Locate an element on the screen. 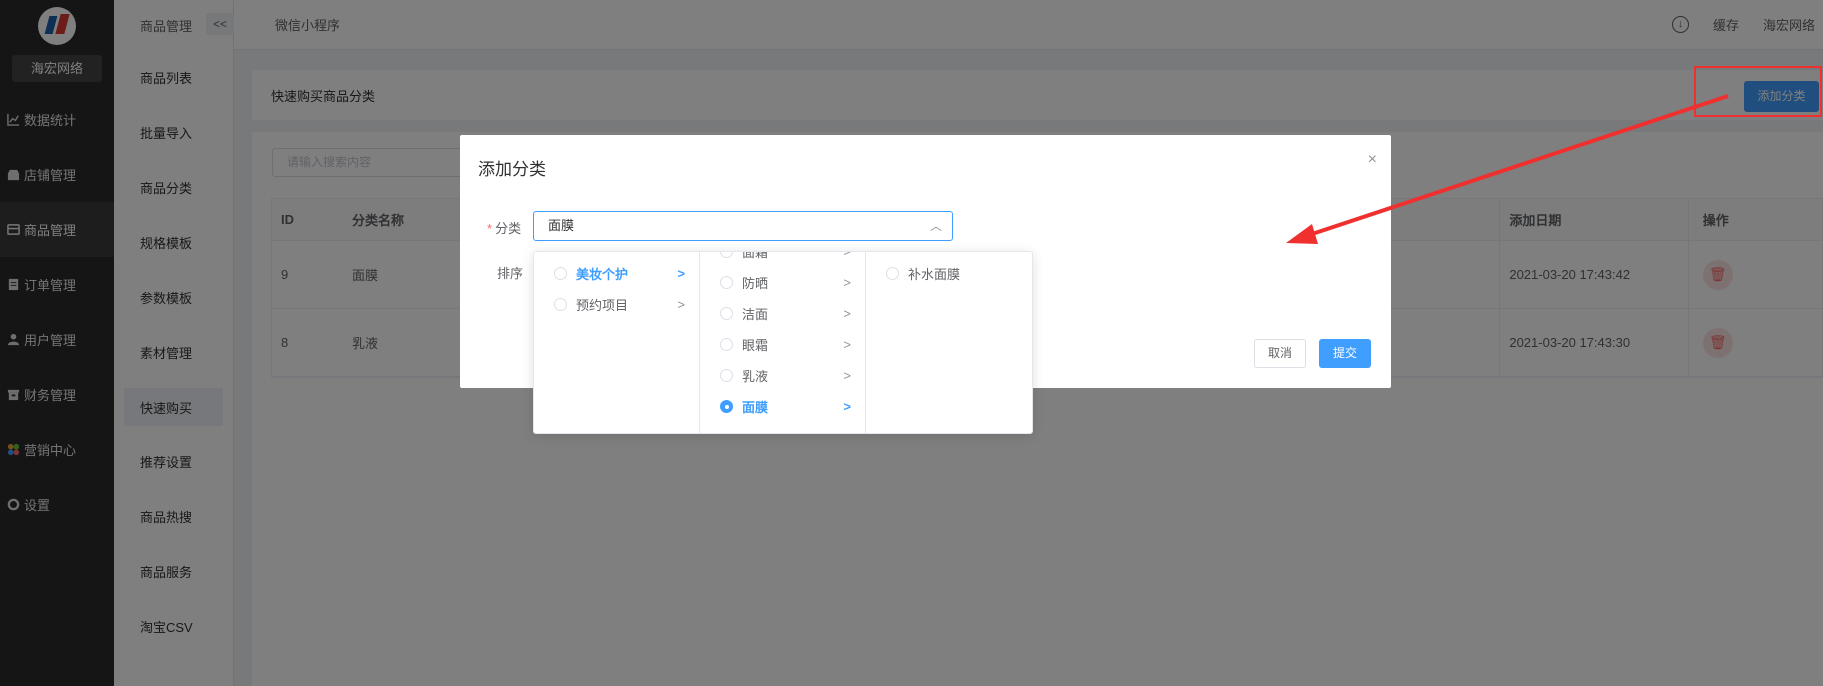 The image size is (1823, 686). cascader-option: 面霜 > is located at coordinates (782, 259).